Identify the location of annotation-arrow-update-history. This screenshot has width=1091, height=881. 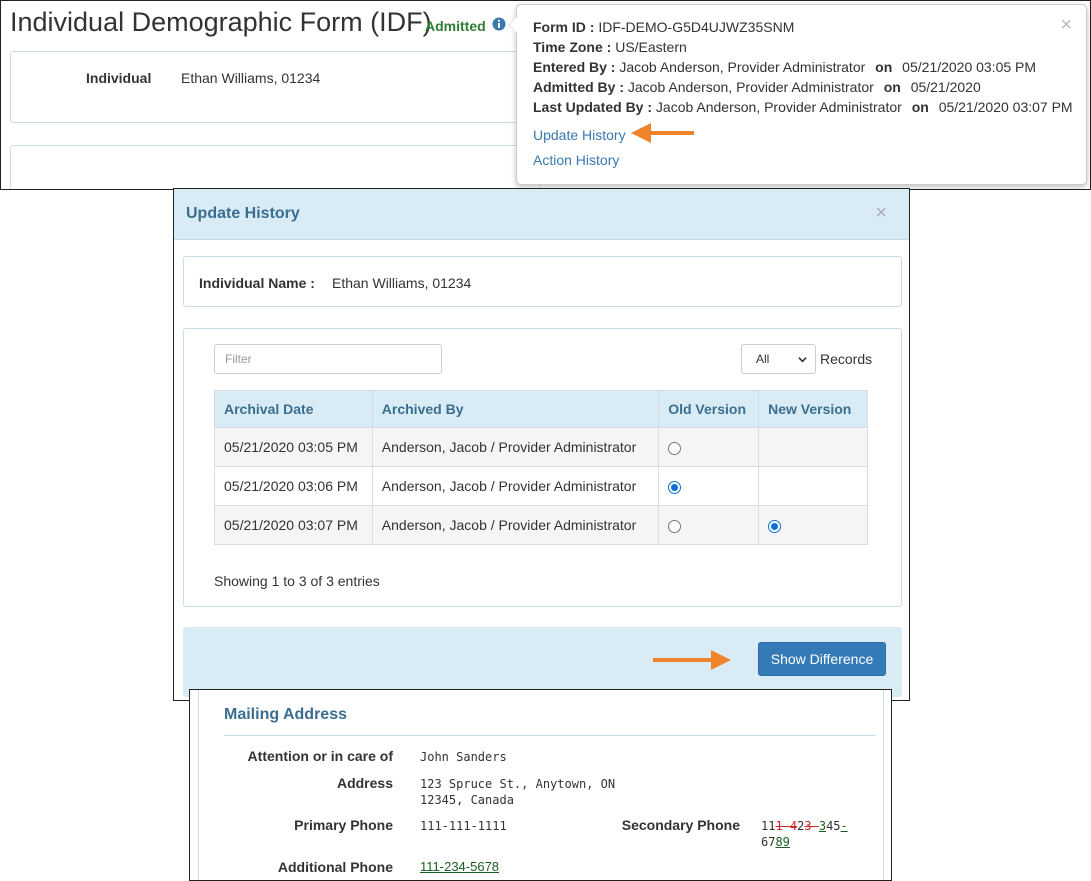
(662, 133).